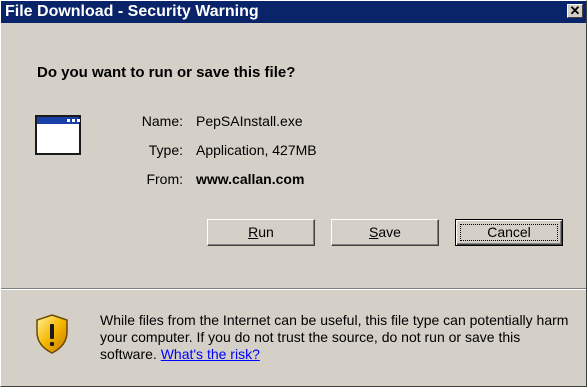 The width and height of the screenshot is (587, 387). I want to click on save-button: Save, so click(385, 232).